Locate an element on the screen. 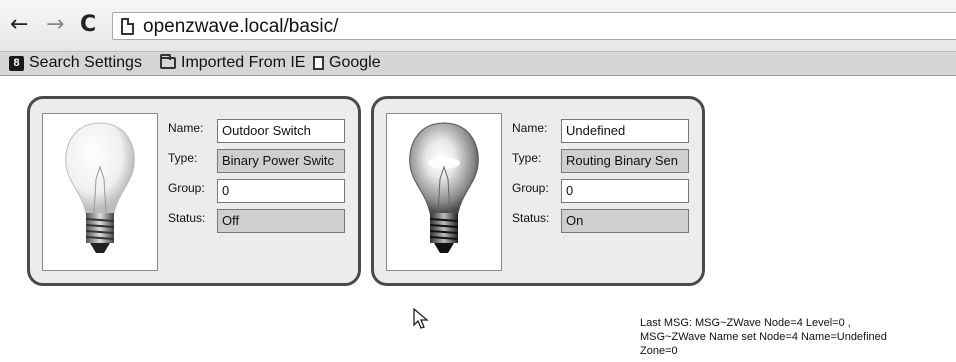  folder-icon is located at coordinates (168, 61).